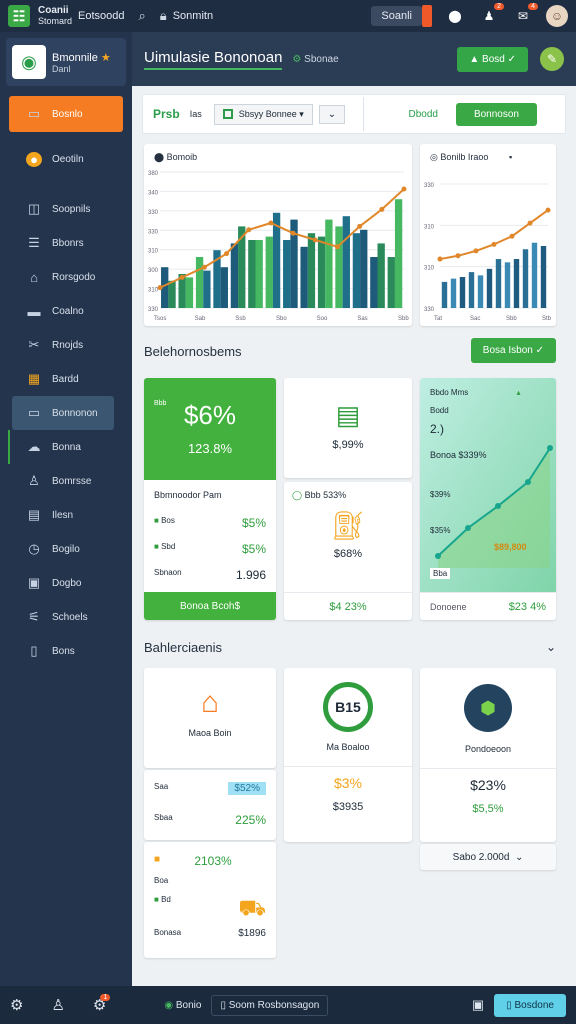  I want to click on window-icon: ▣, so click(478, 1005).